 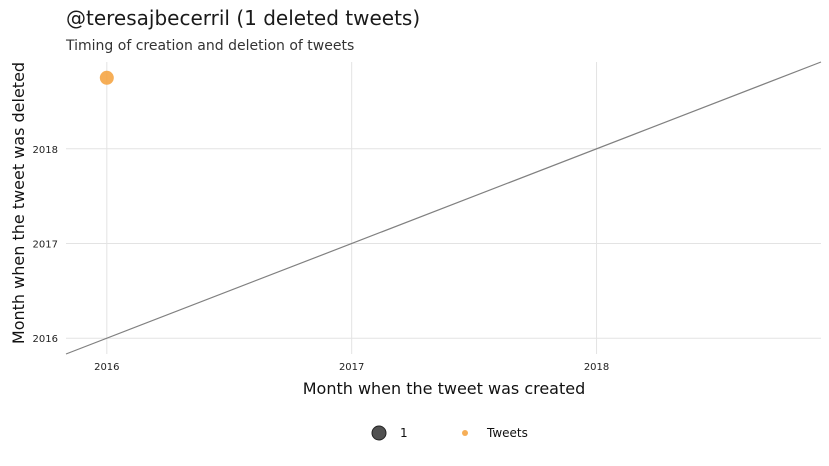 What do you see at coordinates (18, 203) in the screenshot?
I see `y-axis-title: Month when the tweet was deleted` at bounding box center [18, 203].